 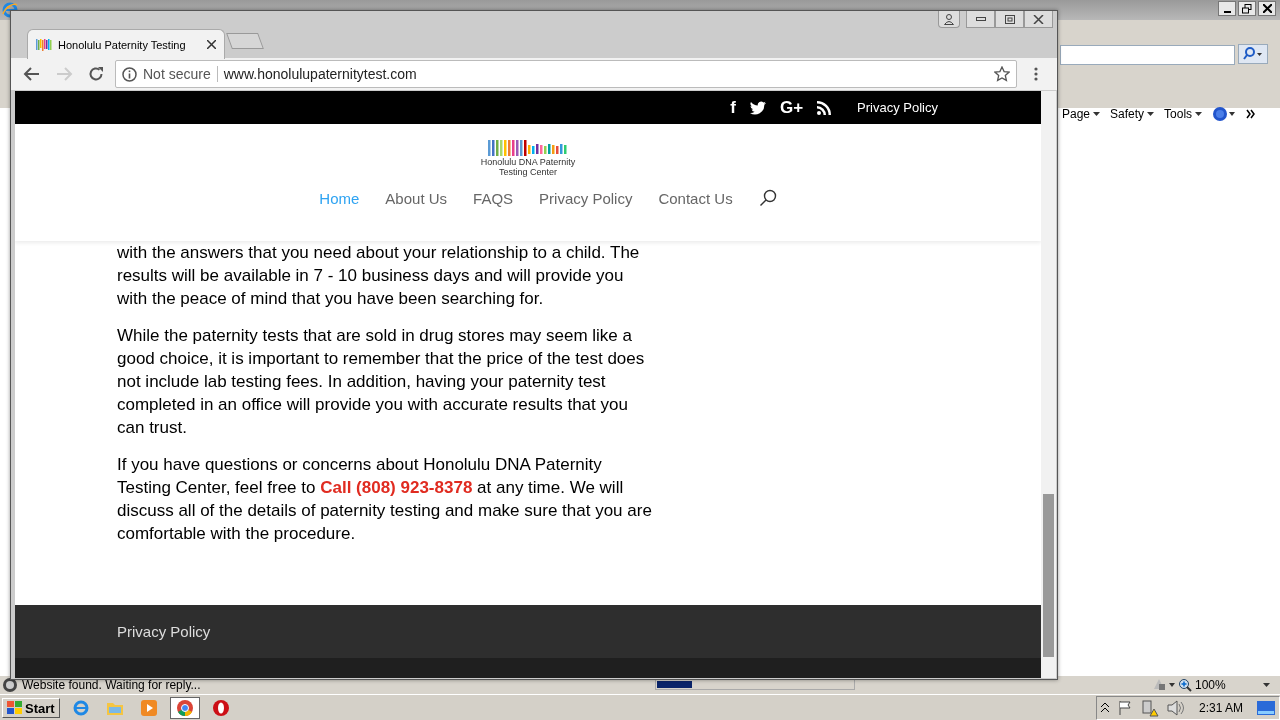 What do you see at coordinates (493, 198) in the screenshot?
I see `nav-link: FAQS` at bounding box center [493, 198].